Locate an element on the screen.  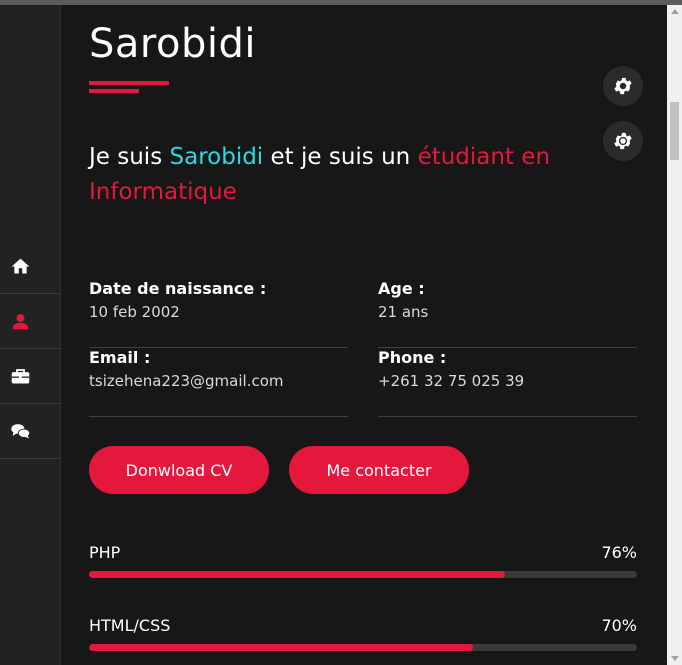
info-birthdate: Date de naissance : 10 feb 2002 is located at coordinates (218, 313).